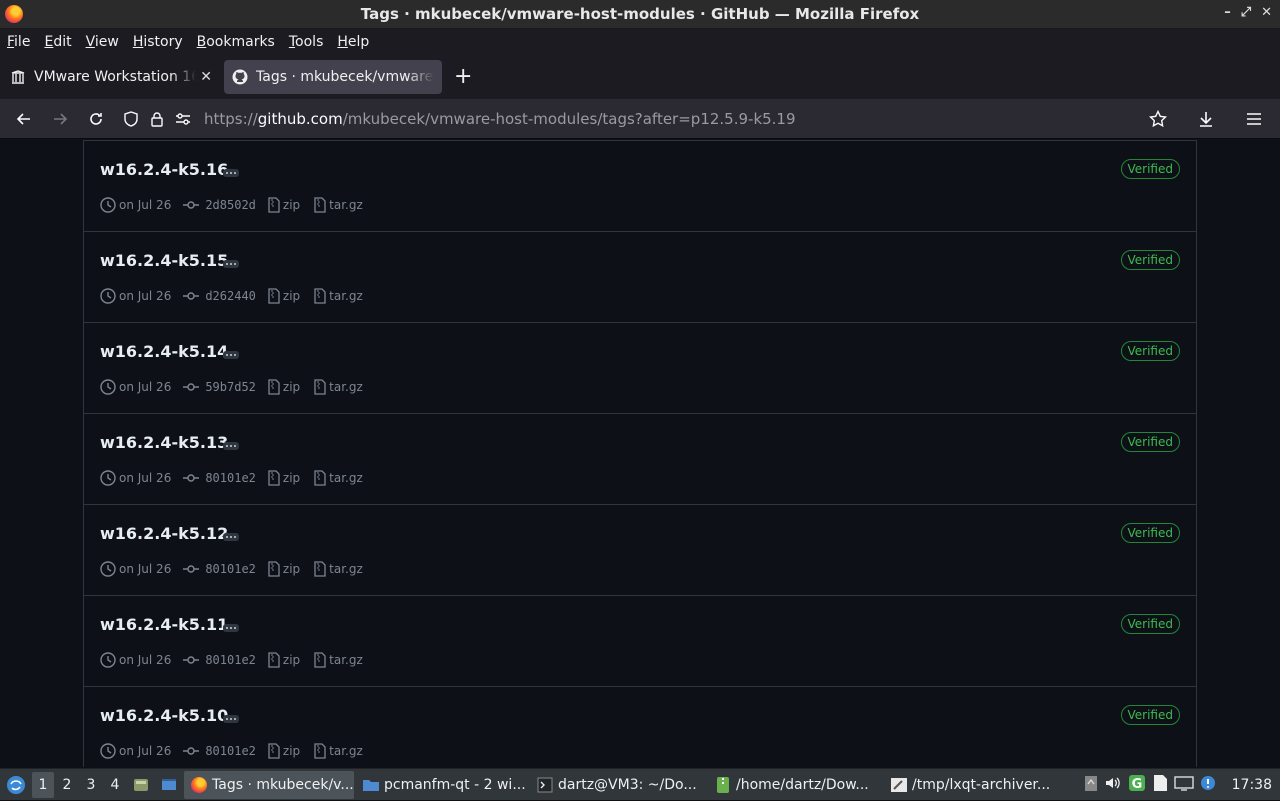 The width and height of the screenshot is (1280, 801). I want to click on lxqt-logo-icon, so click(16, 784).